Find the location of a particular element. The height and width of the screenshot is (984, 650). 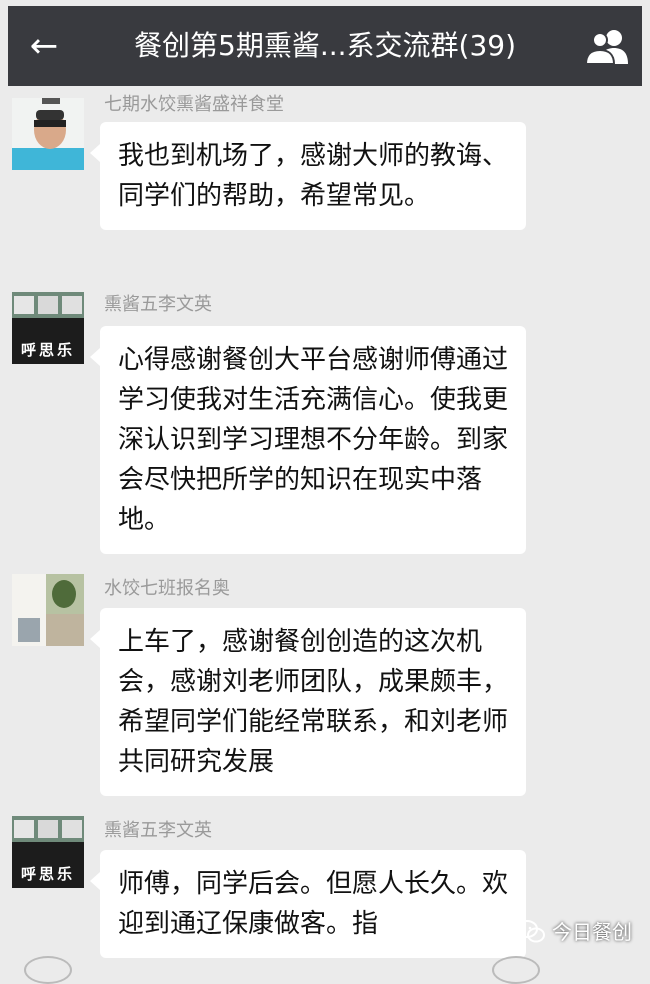

watermark: 今日餐创 is located at coordinates (574, 932).